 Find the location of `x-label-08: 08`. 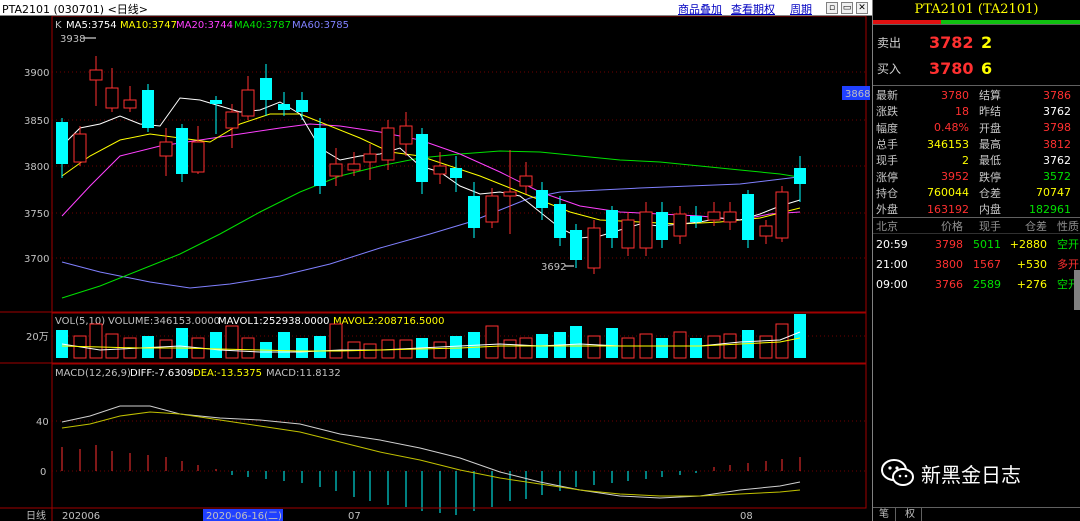

x-label-08: 08 is located at coordinates (746, 516).